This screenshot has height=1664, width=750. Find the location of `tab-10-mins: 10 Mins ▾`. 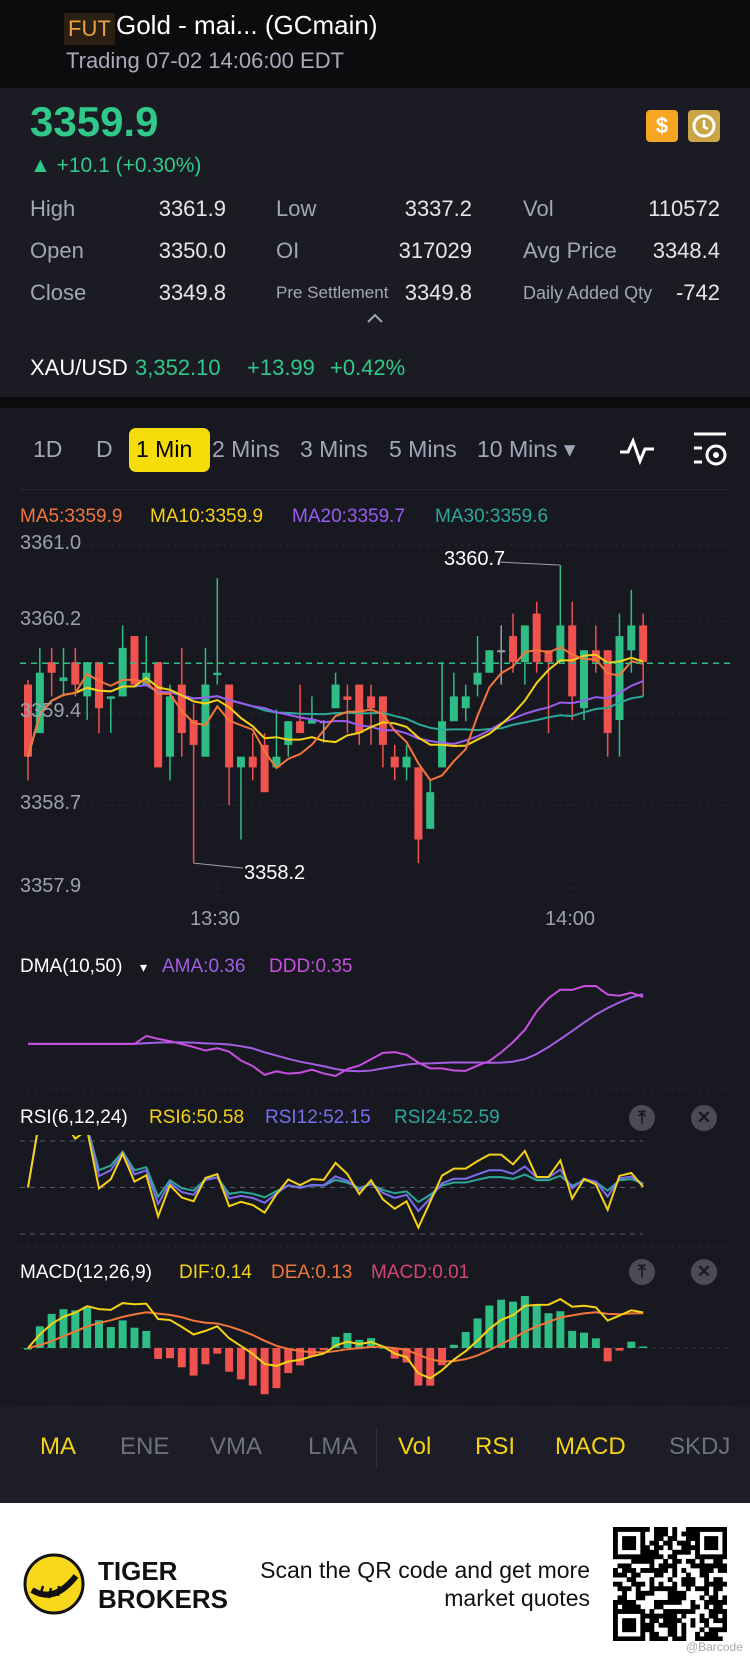

tab-10-mins: 10 Mins ▾ is located at coordinates (526, 449).